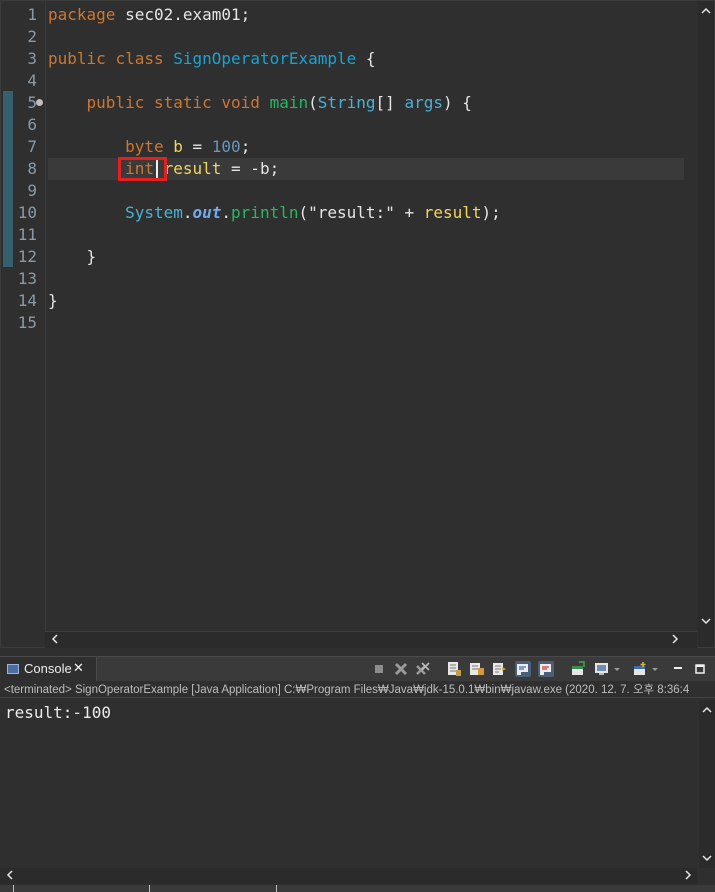 The width and height of the screenshot is (715, 892). I want to click on code-token: );, so click(491, 212).